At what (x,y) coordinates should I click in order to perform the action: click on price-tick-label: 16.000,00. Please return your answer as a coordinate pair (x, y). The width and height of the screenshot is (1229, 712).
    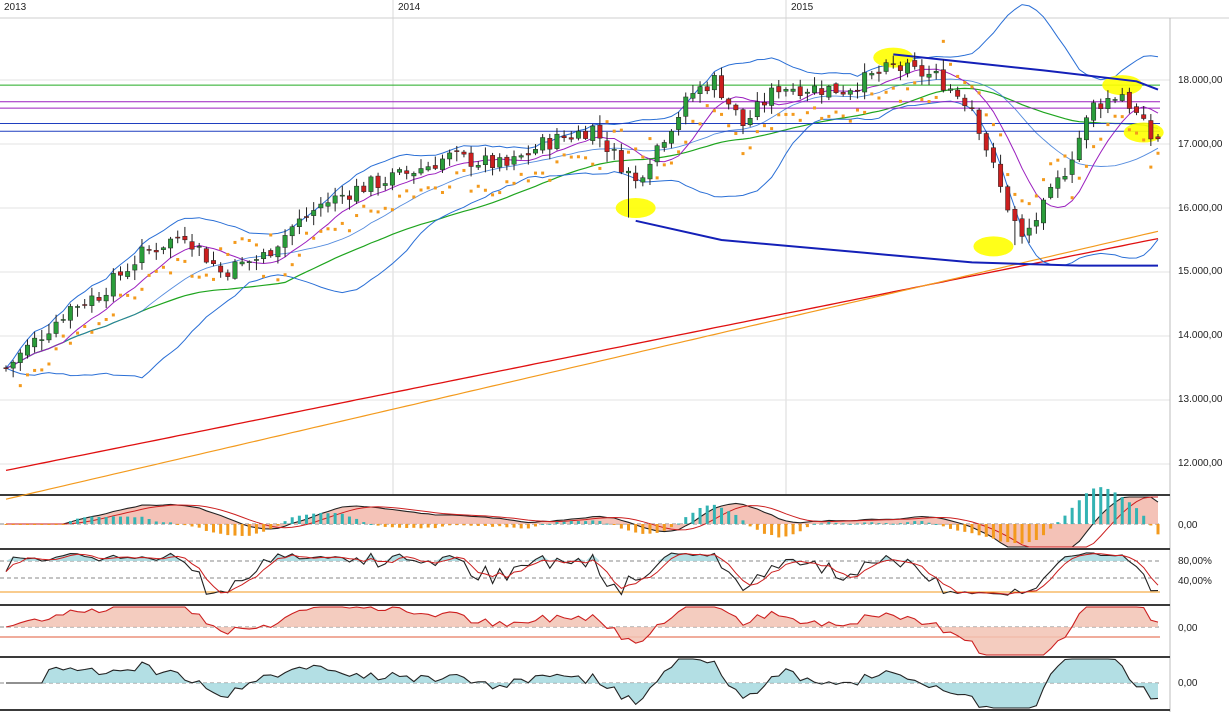
    Looking at the image, I should click on (1200, 208).